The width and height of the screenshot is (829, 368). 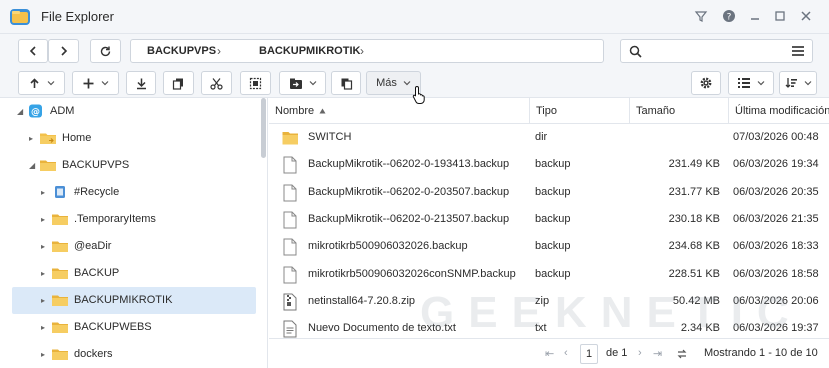 I want to click on back-button, so click(x=33, y=51).